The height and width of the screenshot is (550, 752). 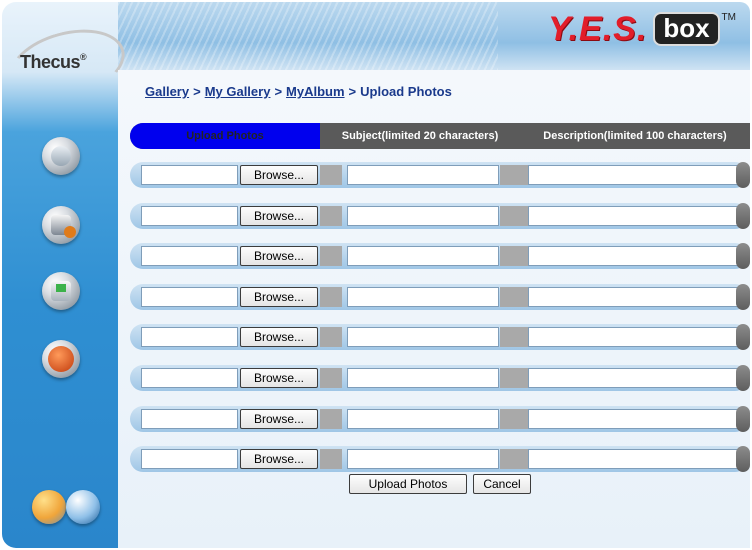 I want to click on company-logo-reg: ®, so click(x=83, y=57).